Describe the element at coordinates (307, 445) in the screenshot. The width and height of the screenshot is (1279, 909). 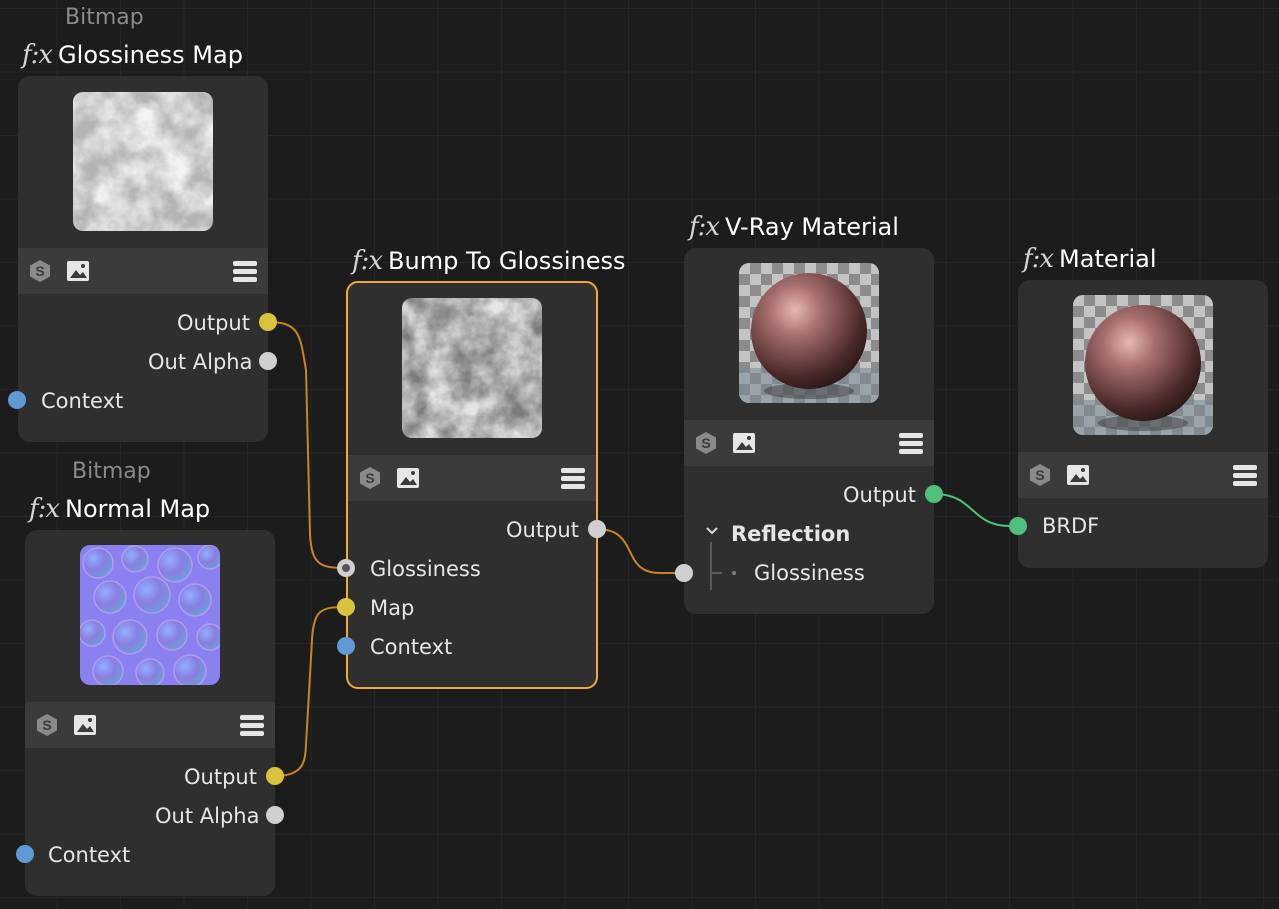
I see `wire-glossmap-to-glossiness` at that location.